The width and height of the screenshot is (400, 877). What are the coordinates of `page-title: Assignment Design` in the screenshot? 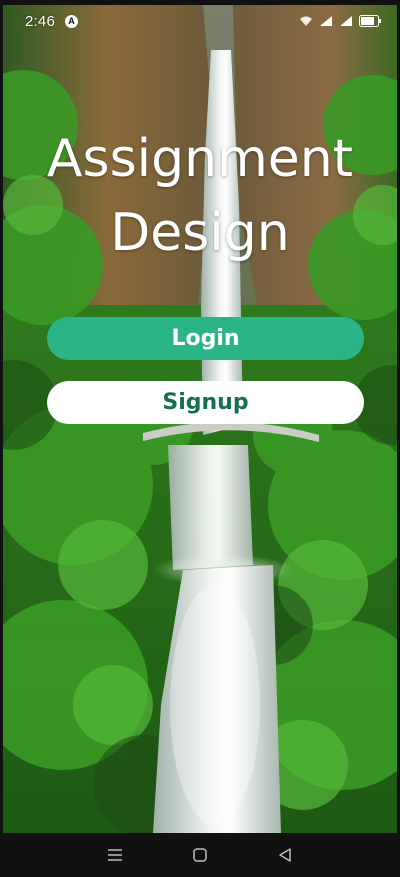 It's located at (200, 196).